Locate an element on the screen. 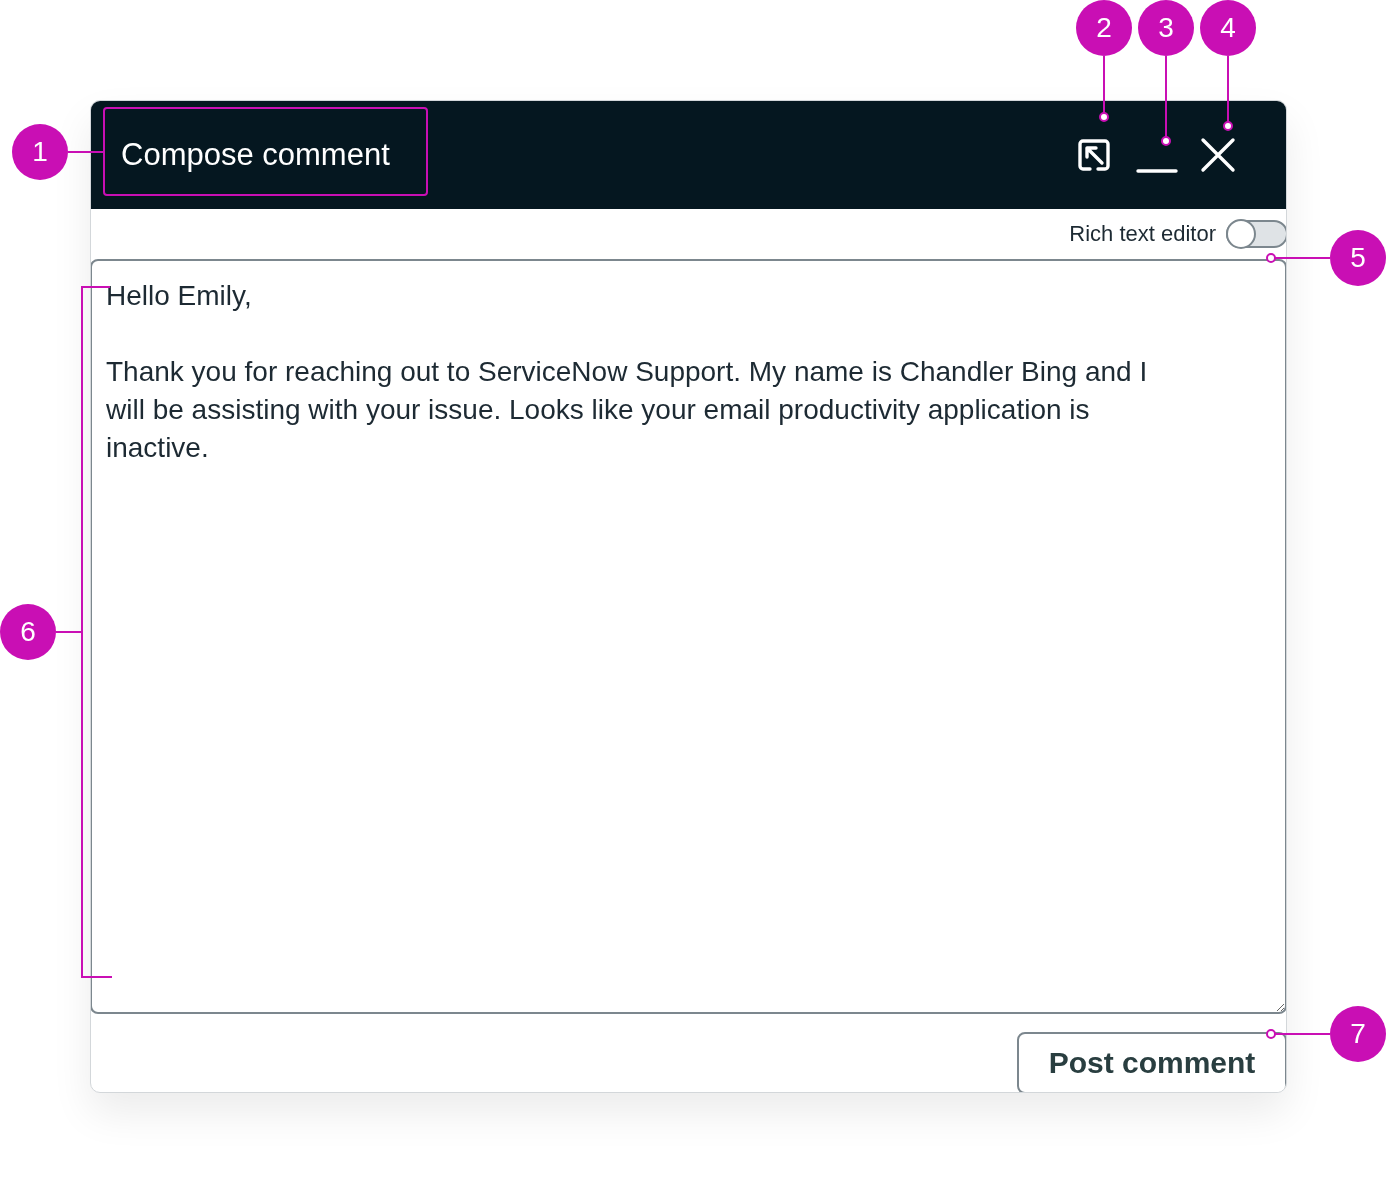  leader-line is located at coordinates (85, 152).